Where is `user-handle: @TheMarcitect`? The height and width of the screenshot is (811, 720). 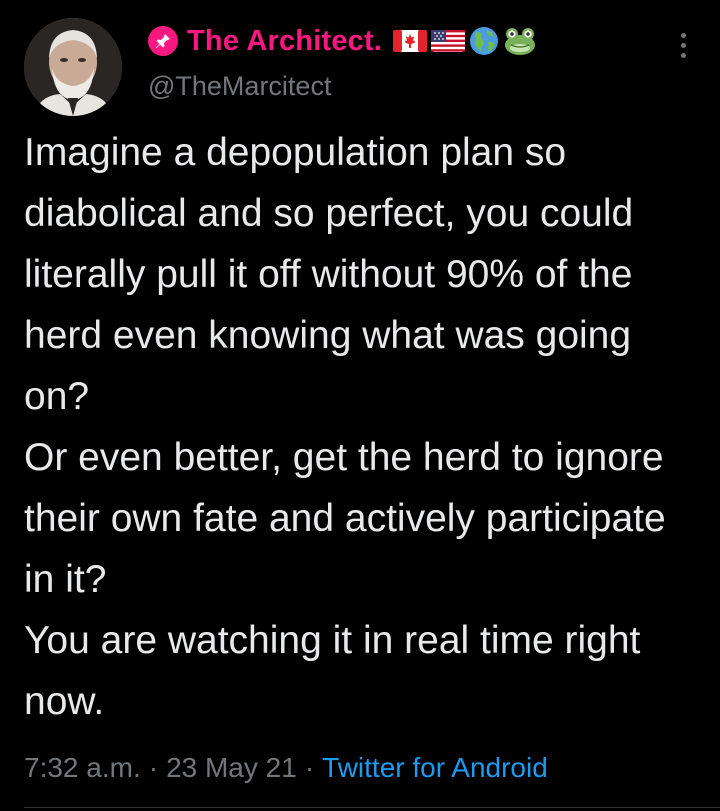
user-handle: @TheMarcitect is located at coordinates (239, 86).